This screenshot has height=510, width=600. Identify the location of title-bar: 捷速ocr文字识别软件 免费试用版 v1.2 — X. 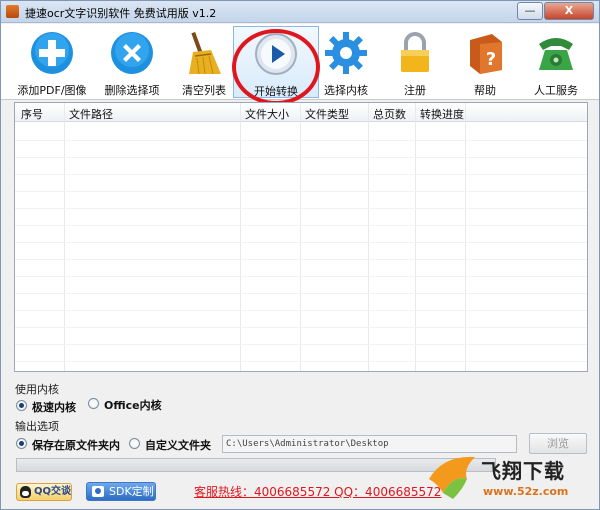
(300, 12).